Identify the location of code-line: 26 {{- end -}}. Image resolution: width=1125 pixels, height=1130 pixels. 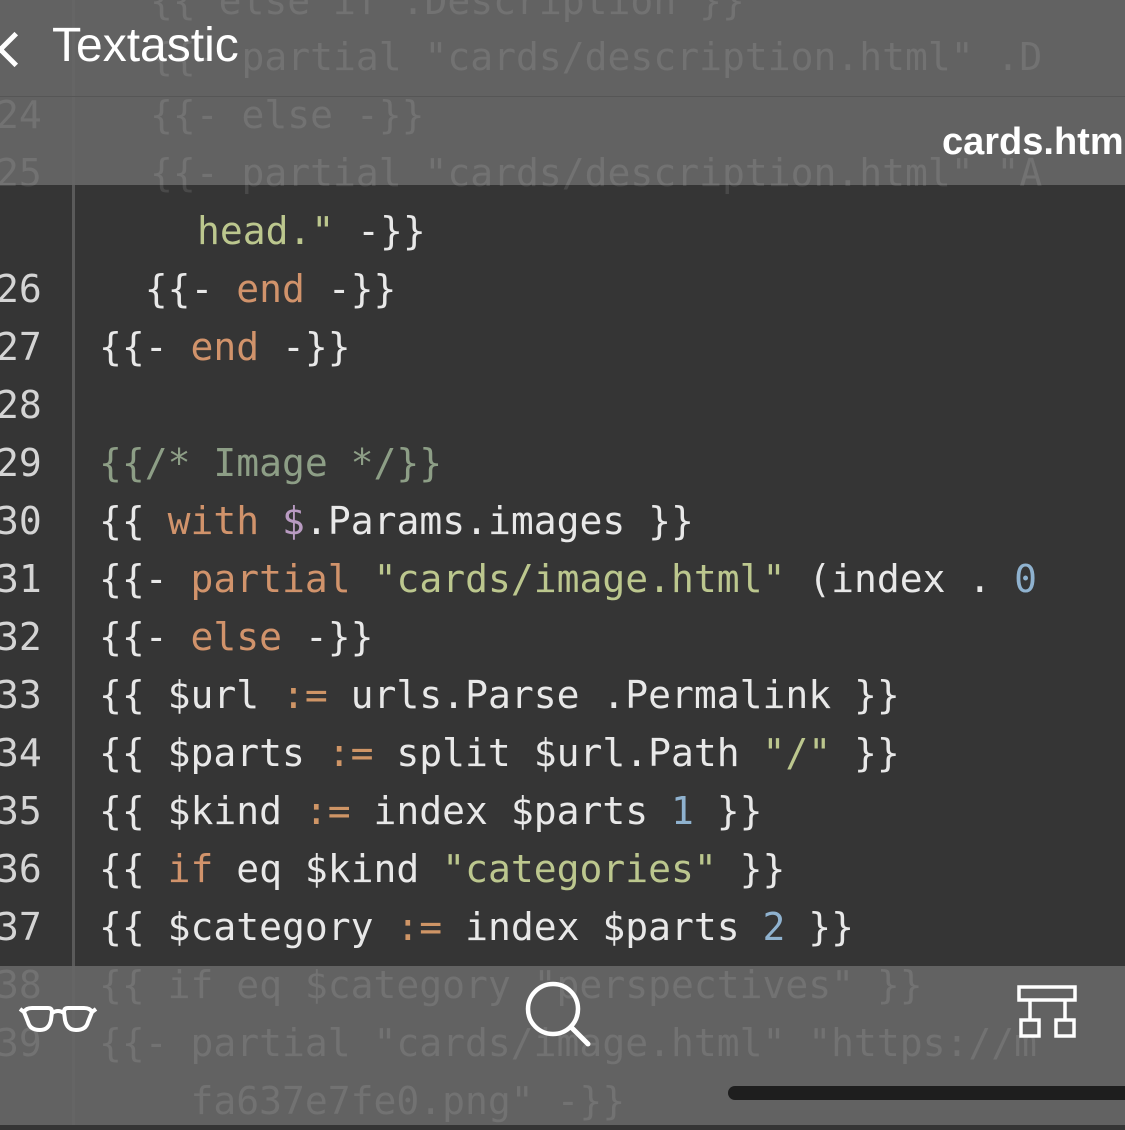
(562, 289).